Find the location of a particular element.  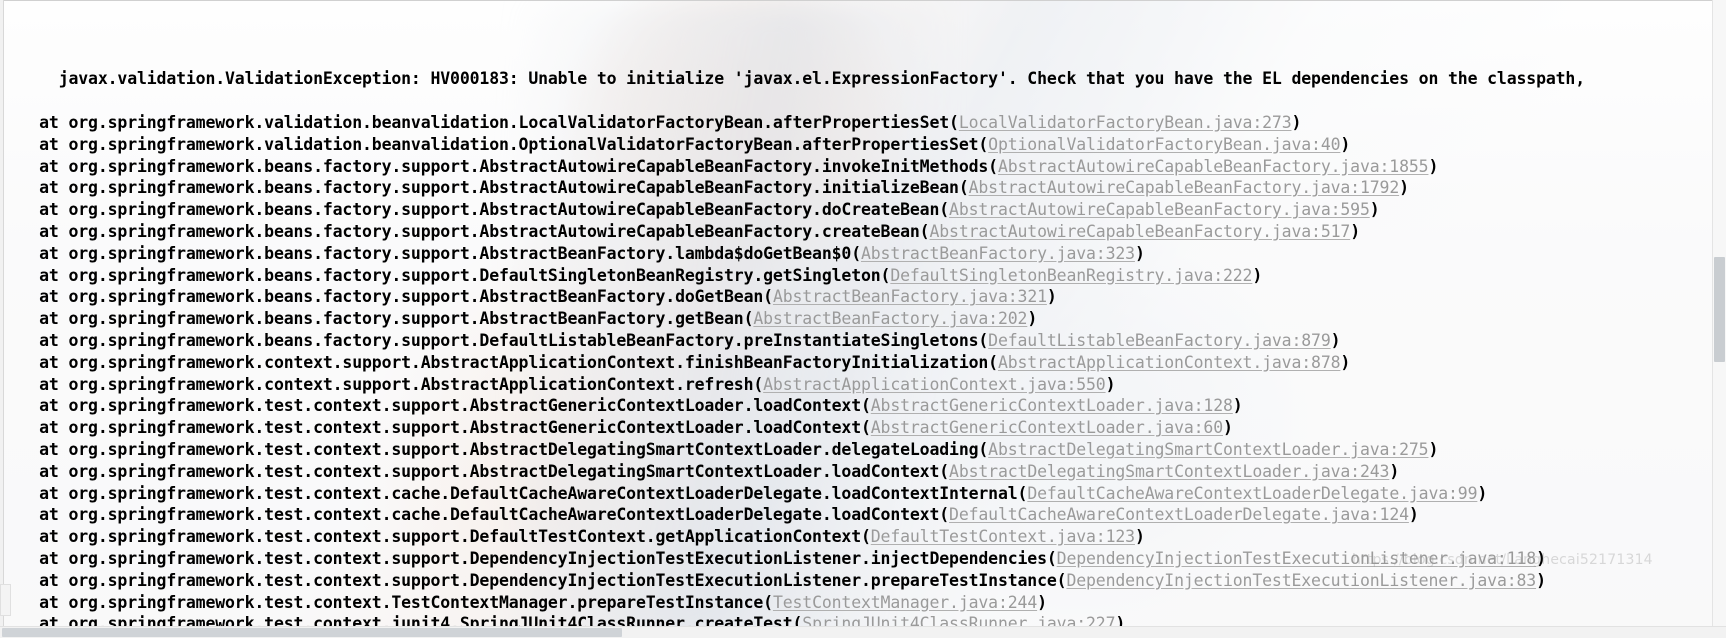

frame-source-link: DefaultListableBeanFactory.java:879 is located at coordinates (1159, 340).